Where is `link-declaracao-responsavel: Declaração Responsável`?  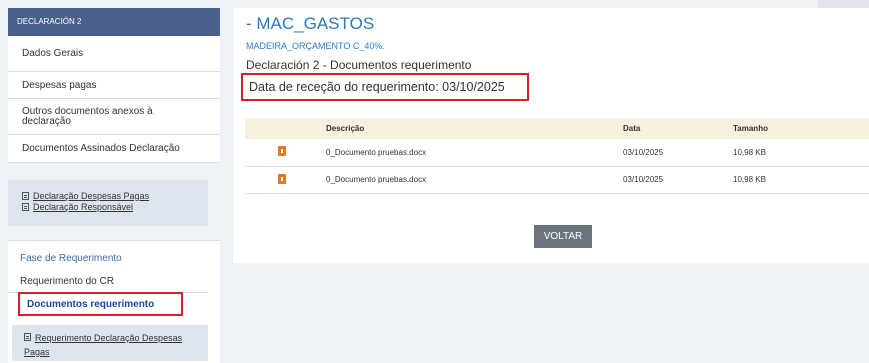
link-declaracao-responsavel: Declaração Responsável is located at coordinates (115, 206).